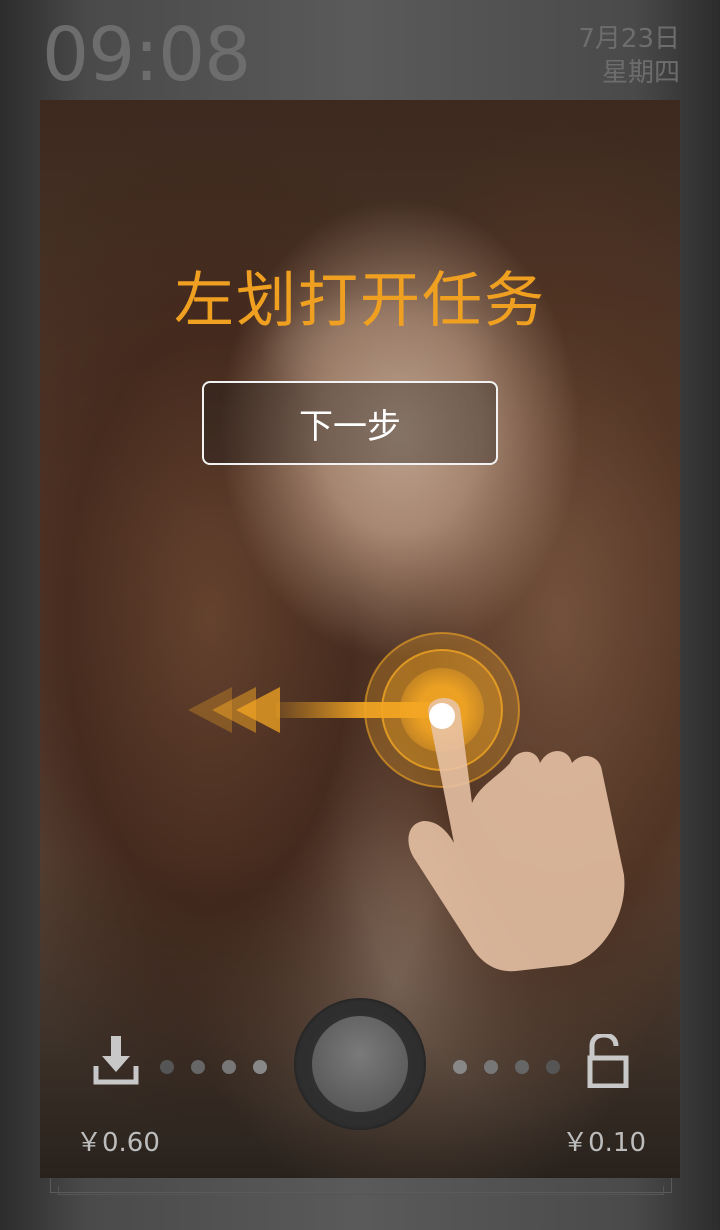 The height and width of the screenshot is (1230, 720). I want to click on unlock-icon, so click(608, 1061).